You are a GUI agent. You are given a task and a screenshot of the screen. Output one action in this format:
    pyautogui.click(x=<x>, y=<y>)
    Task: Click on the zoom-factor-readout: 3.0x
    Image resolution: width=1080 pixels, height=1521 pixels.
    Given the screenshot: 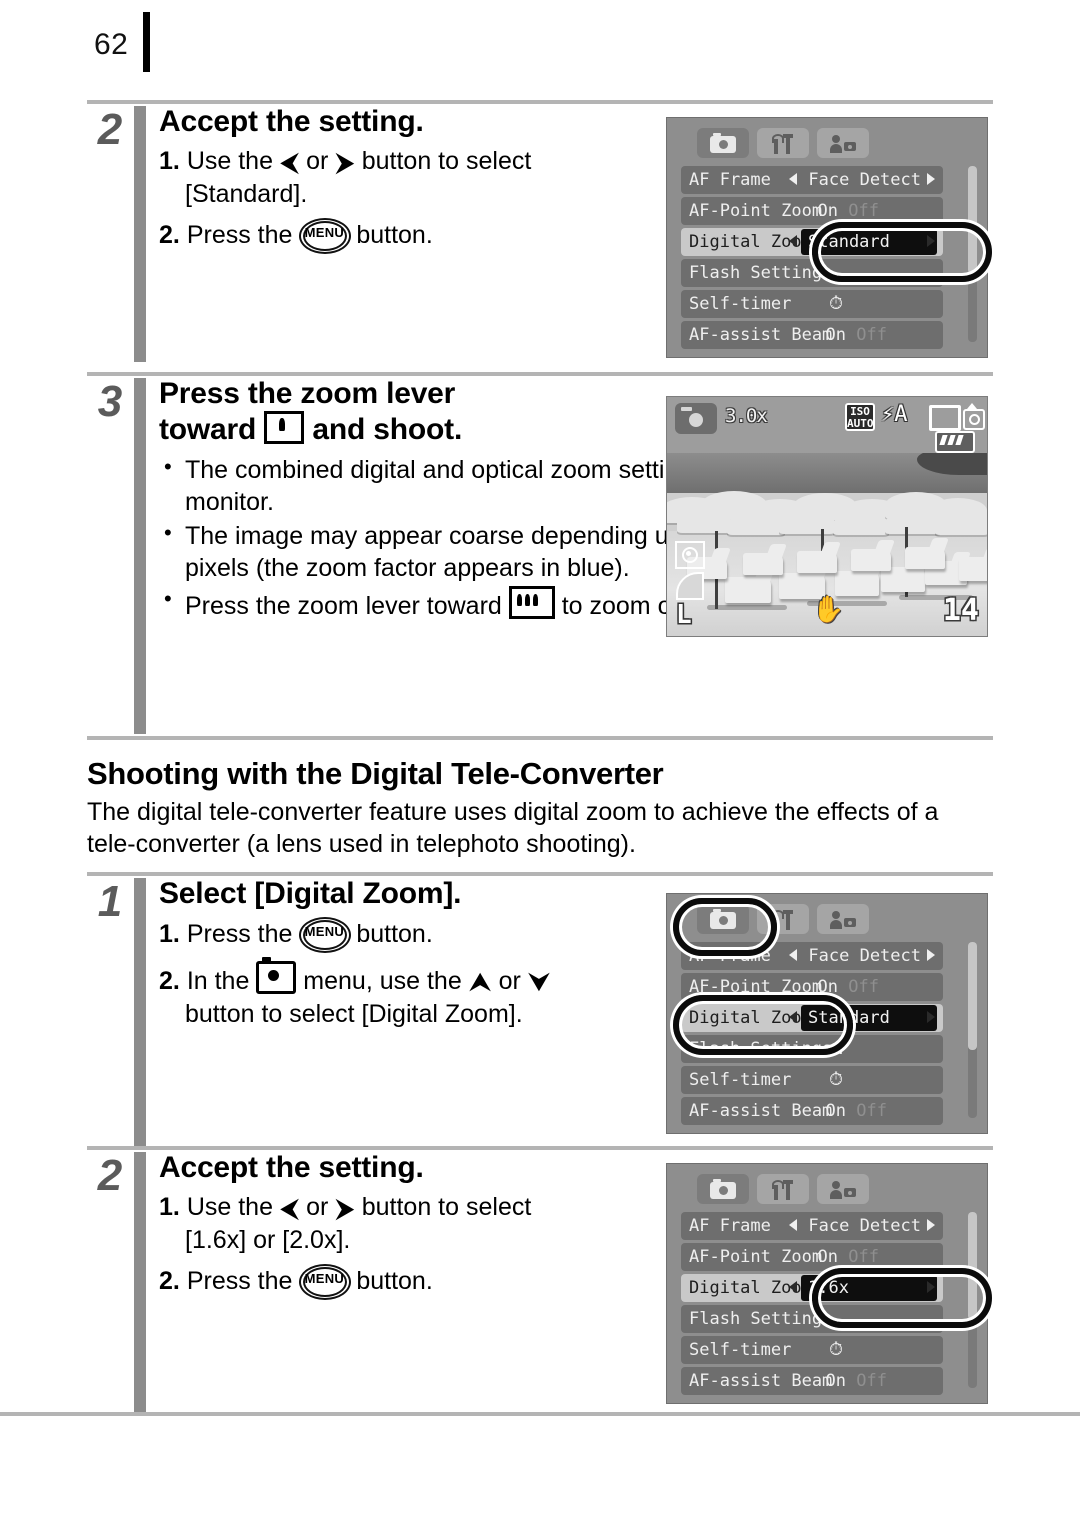 What is the action you would take?
    pyautogui.click(x=746, y=416)
    